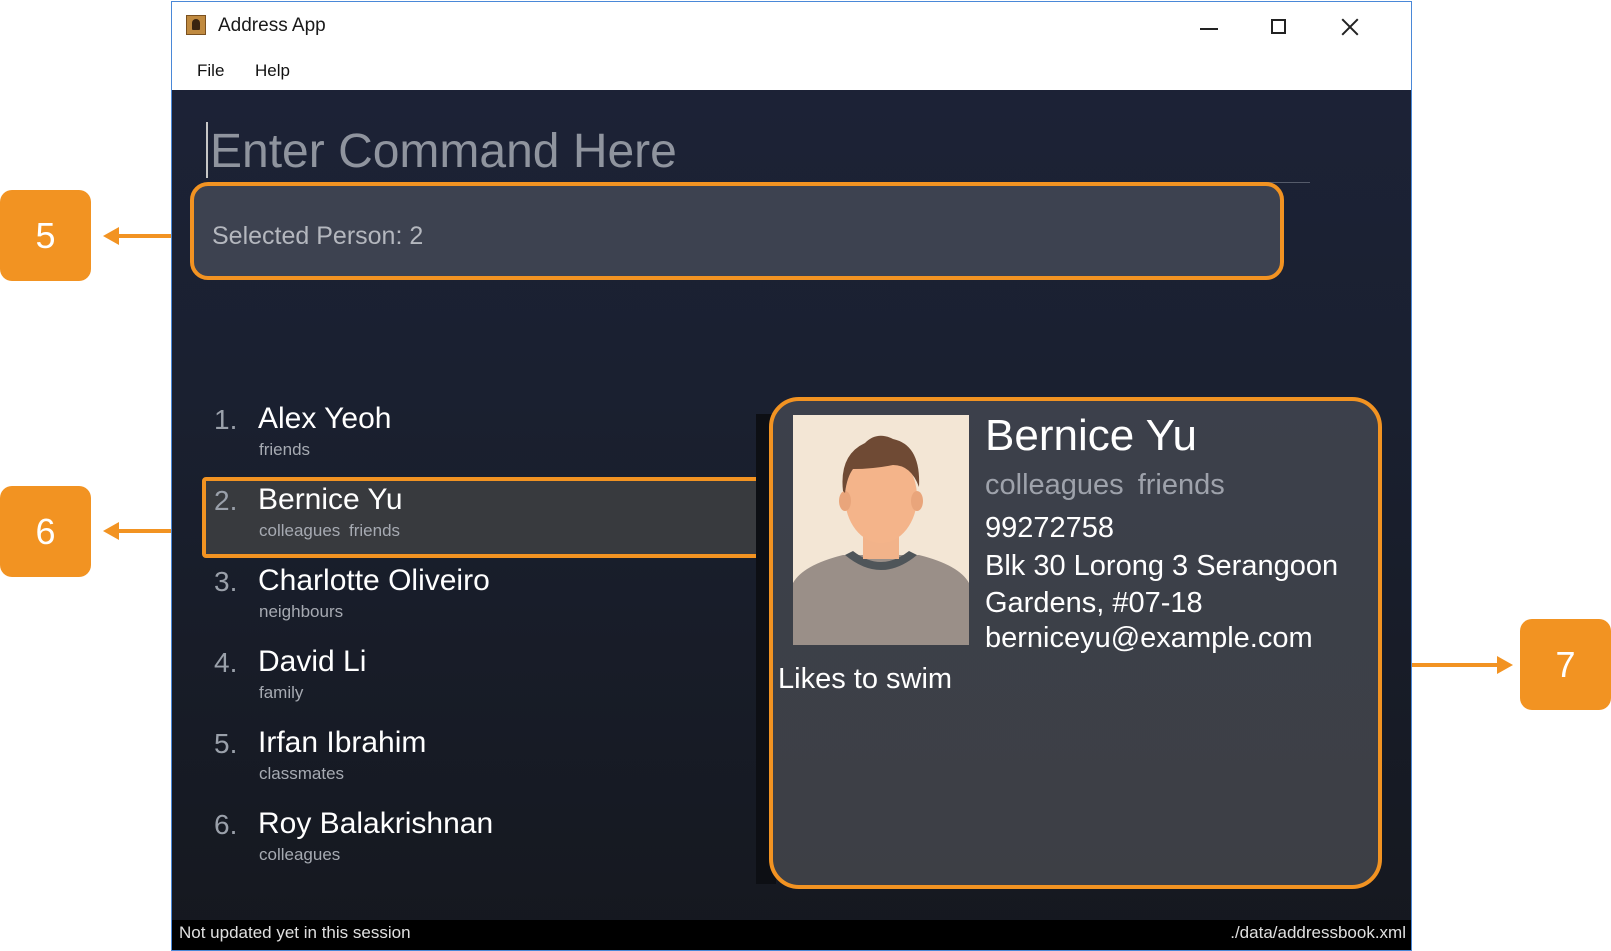 This screenshot has width=1611, height=951. Describe the element at coordinates (318, 236) in the screenshot. I see `result-text: Selected Person: 2` at that location.